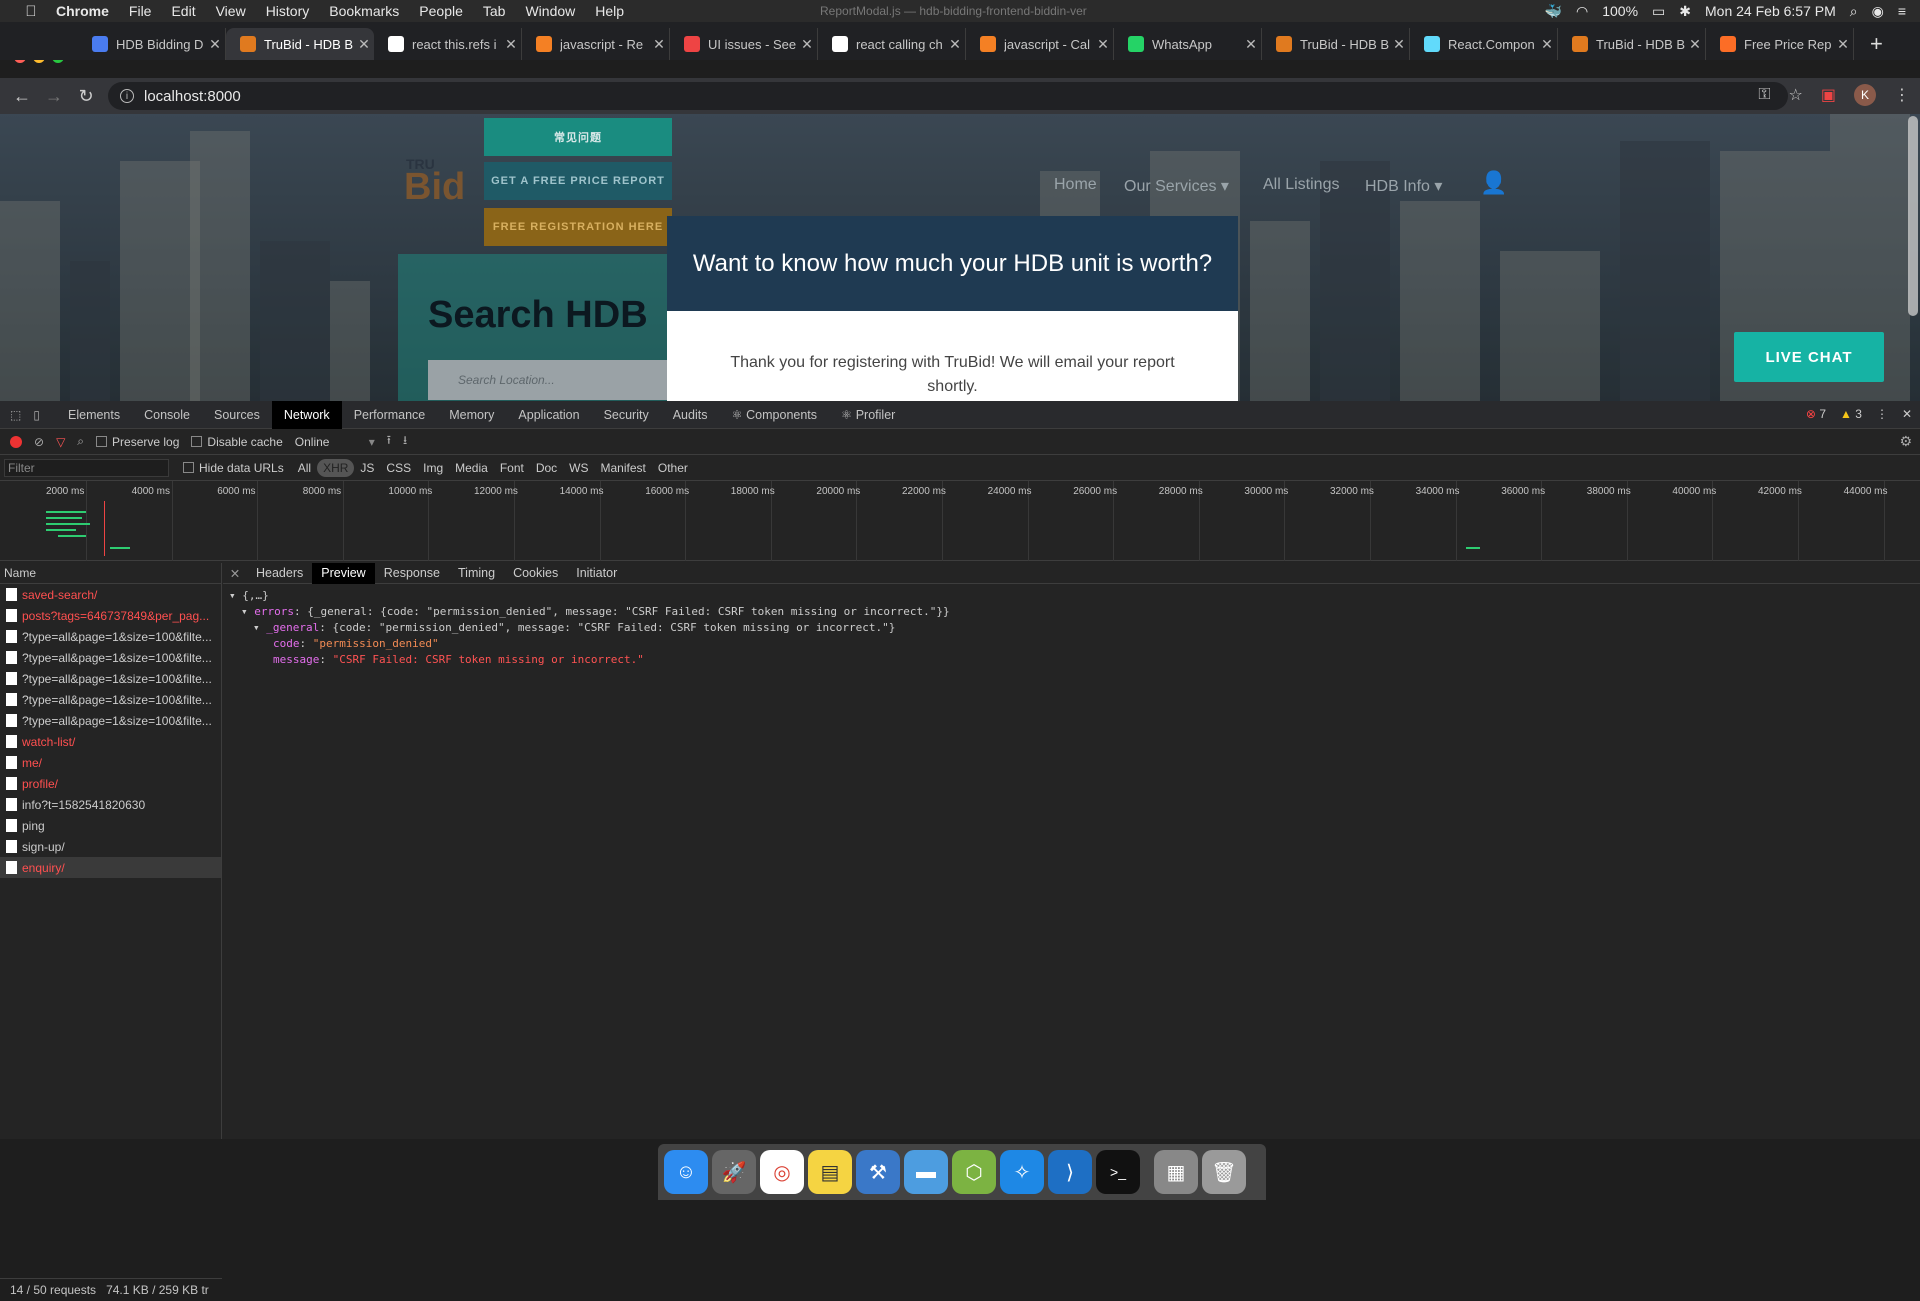  What do you see at coordinates (535, 573) in the screenshot?
I see `detail-tab: Cookies` at bounding box center [535, 573].